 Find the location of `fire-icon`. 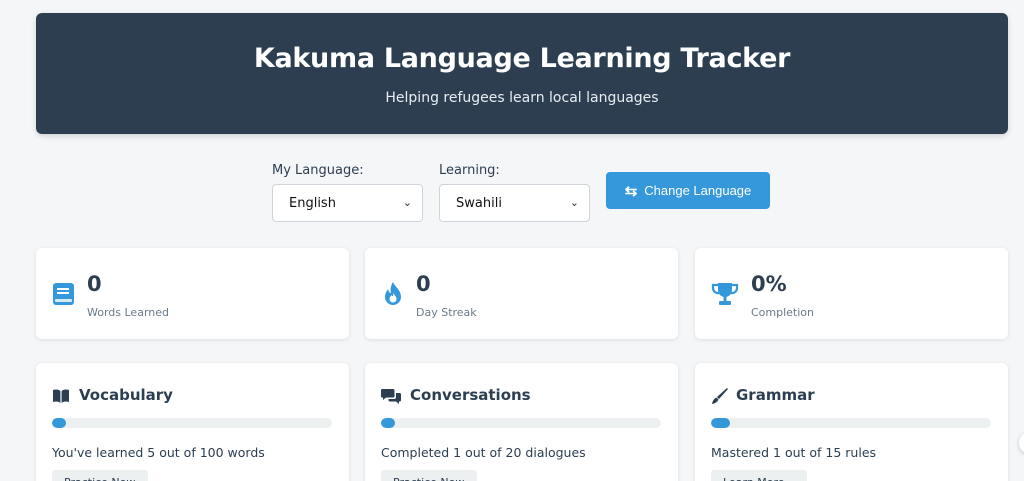

fire-icon is located at coordinates (393, 293).